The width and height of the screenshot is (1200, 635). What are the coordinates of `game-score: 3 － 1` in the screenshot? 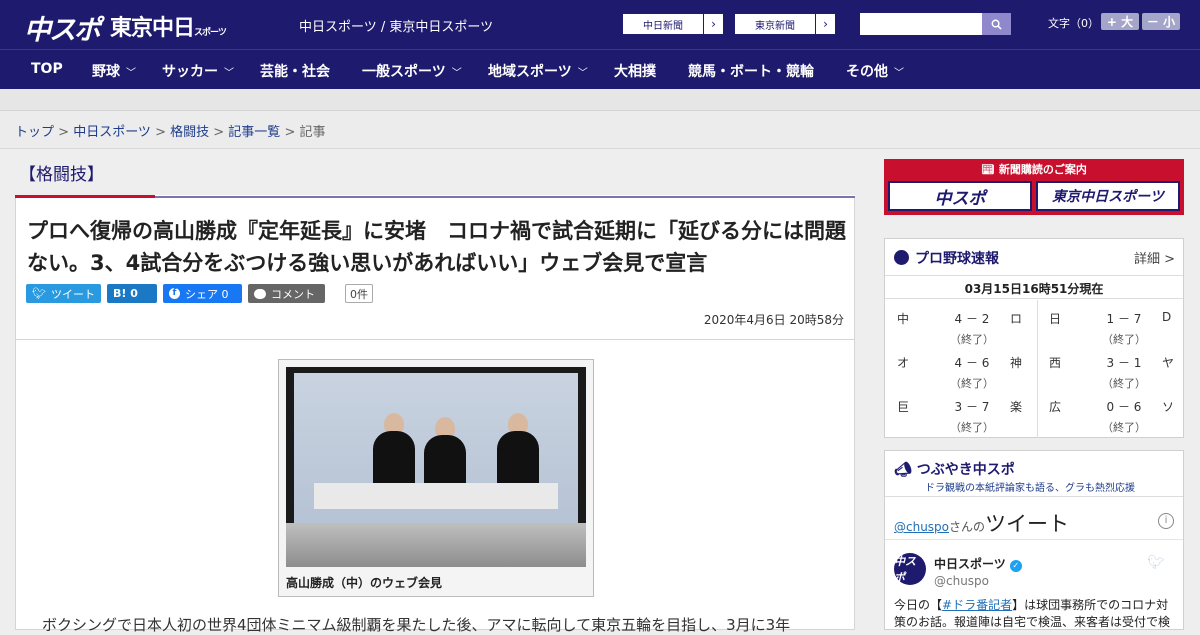 It's located at (1124, 363).